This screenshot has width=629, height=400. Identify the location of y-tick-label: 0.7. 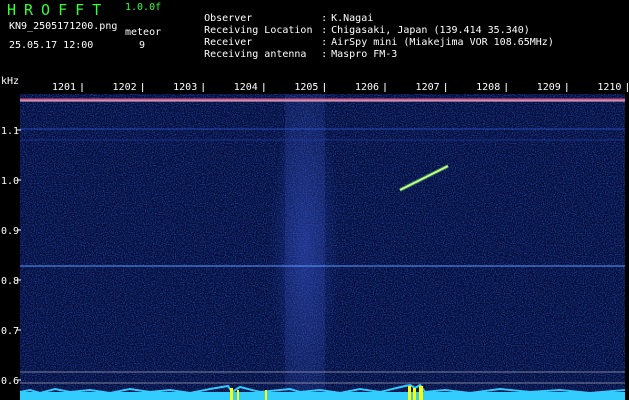
(10, 331).